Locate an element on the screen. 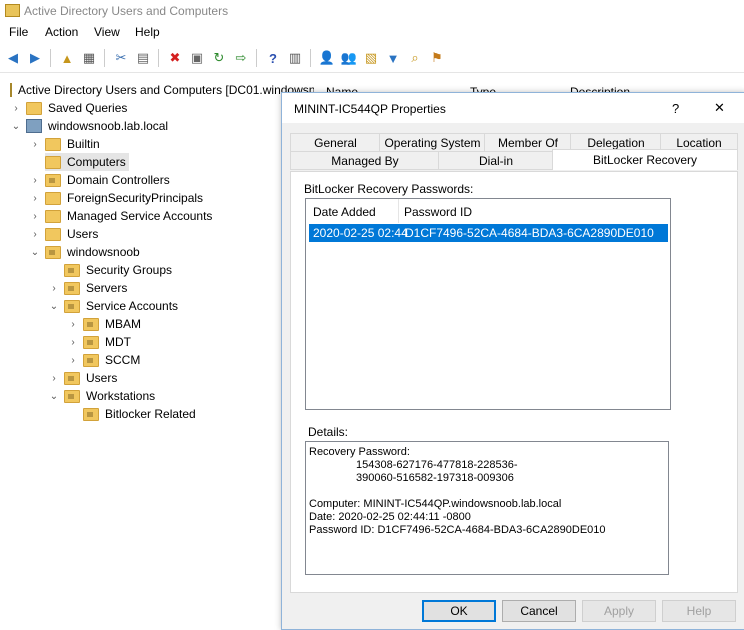 The height and width of the screenshot is (630, 744). new-group-icon: 👥 is located at coordinates (349, 58).